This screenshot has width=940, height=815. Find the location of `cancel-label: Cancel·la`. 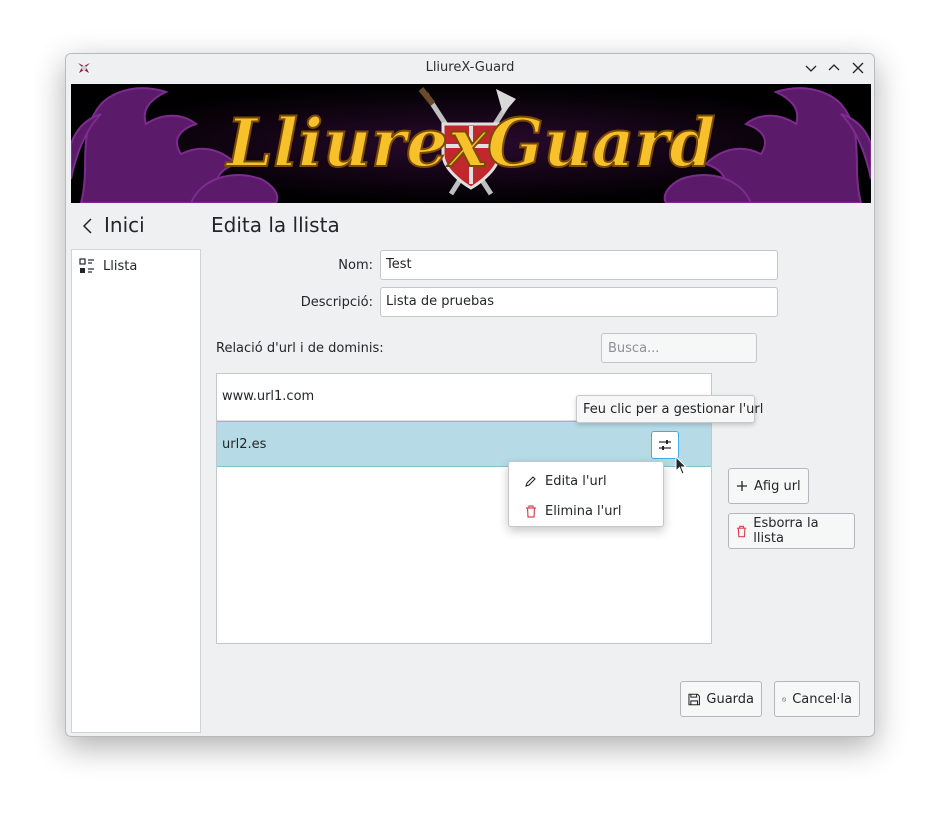

cancel-label: Cancel·la is located at coordinates (822, 699).